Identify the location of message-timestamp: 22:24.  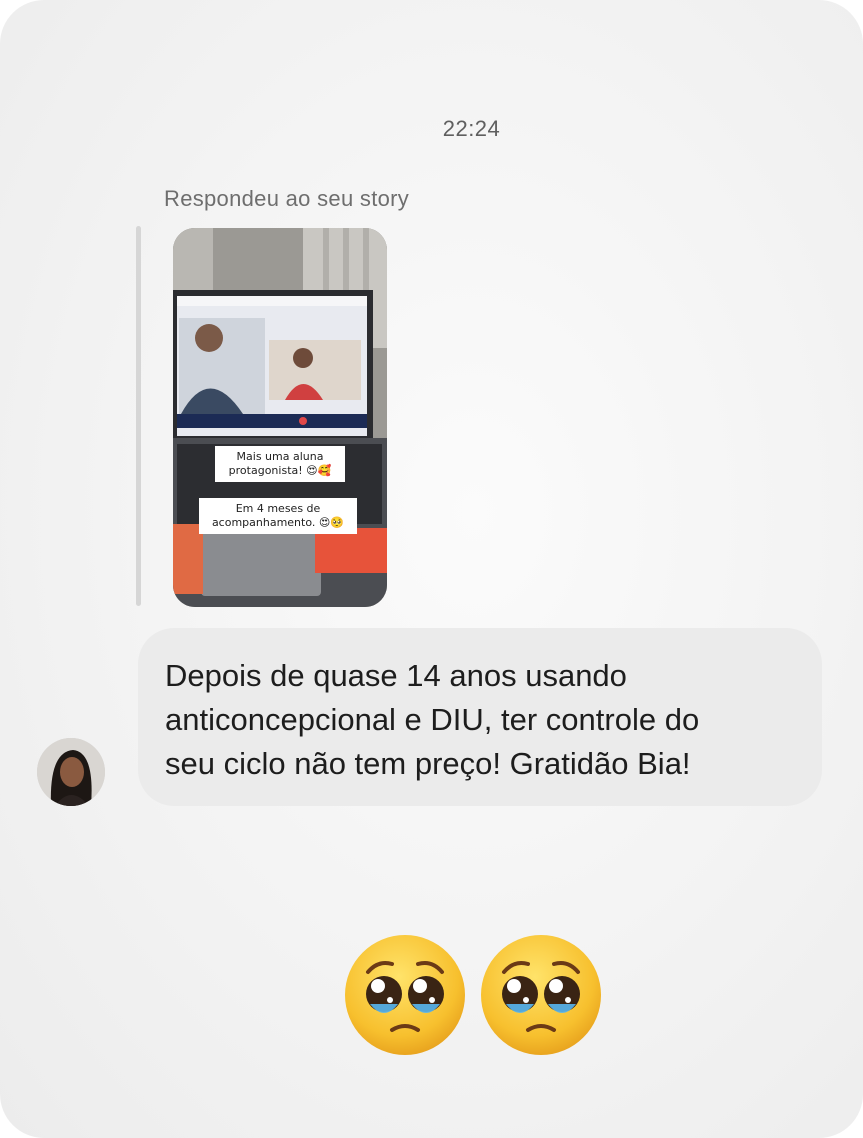
(471, 128).